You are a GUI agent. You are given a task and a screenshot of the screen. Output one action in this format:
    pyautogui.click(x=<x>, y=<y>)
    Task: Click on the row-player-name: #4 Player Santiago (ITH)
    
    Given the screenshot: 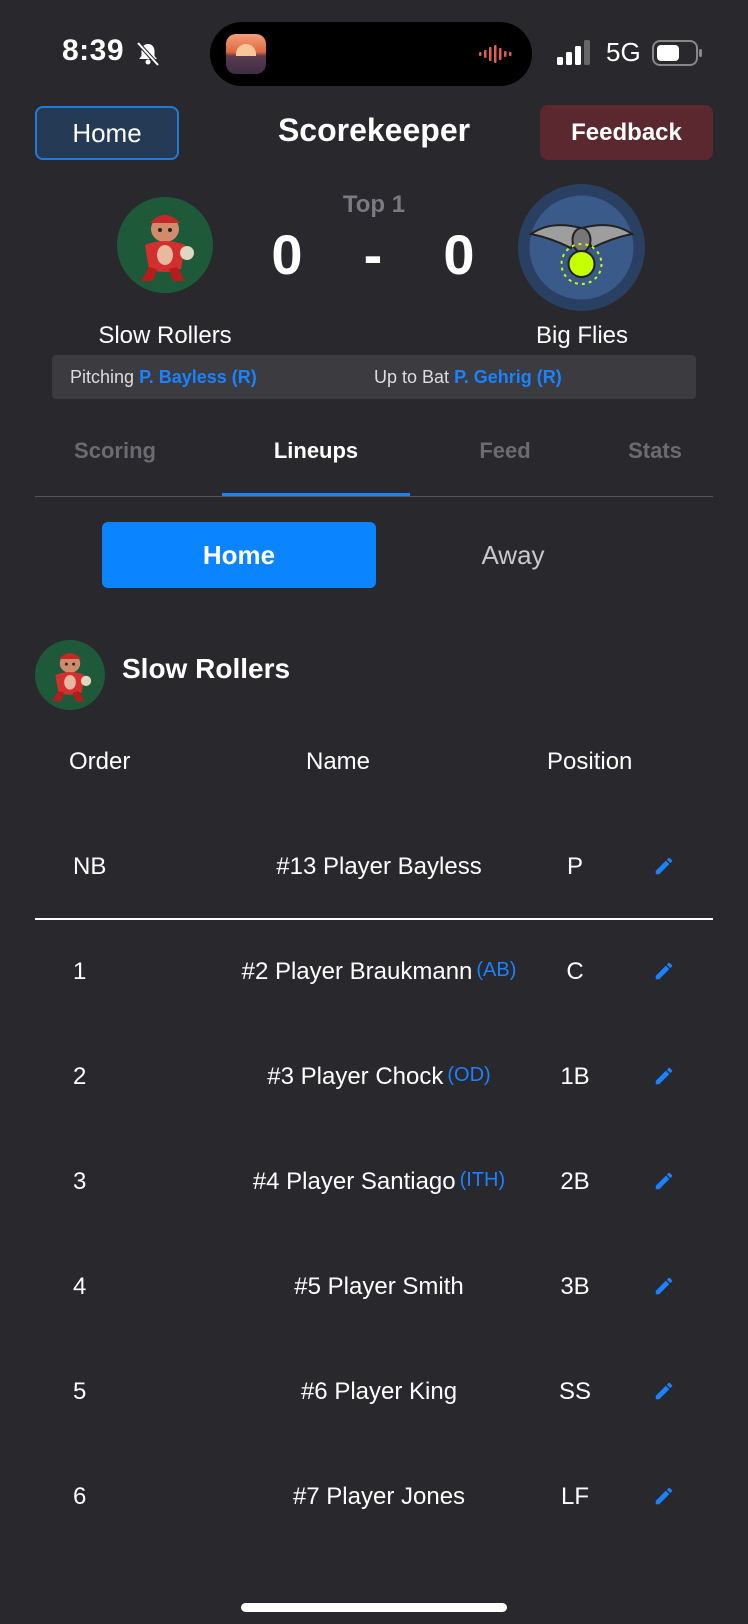 What is the action you would take?
    pyautogui.click(x=379, y=1182)
    